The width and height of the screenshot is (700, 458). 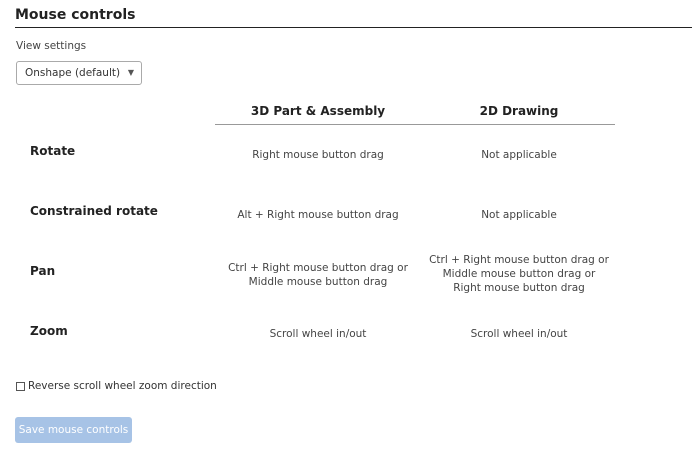 I want to click on row-label-zoom: Zoom, so click(x=49, y=331).